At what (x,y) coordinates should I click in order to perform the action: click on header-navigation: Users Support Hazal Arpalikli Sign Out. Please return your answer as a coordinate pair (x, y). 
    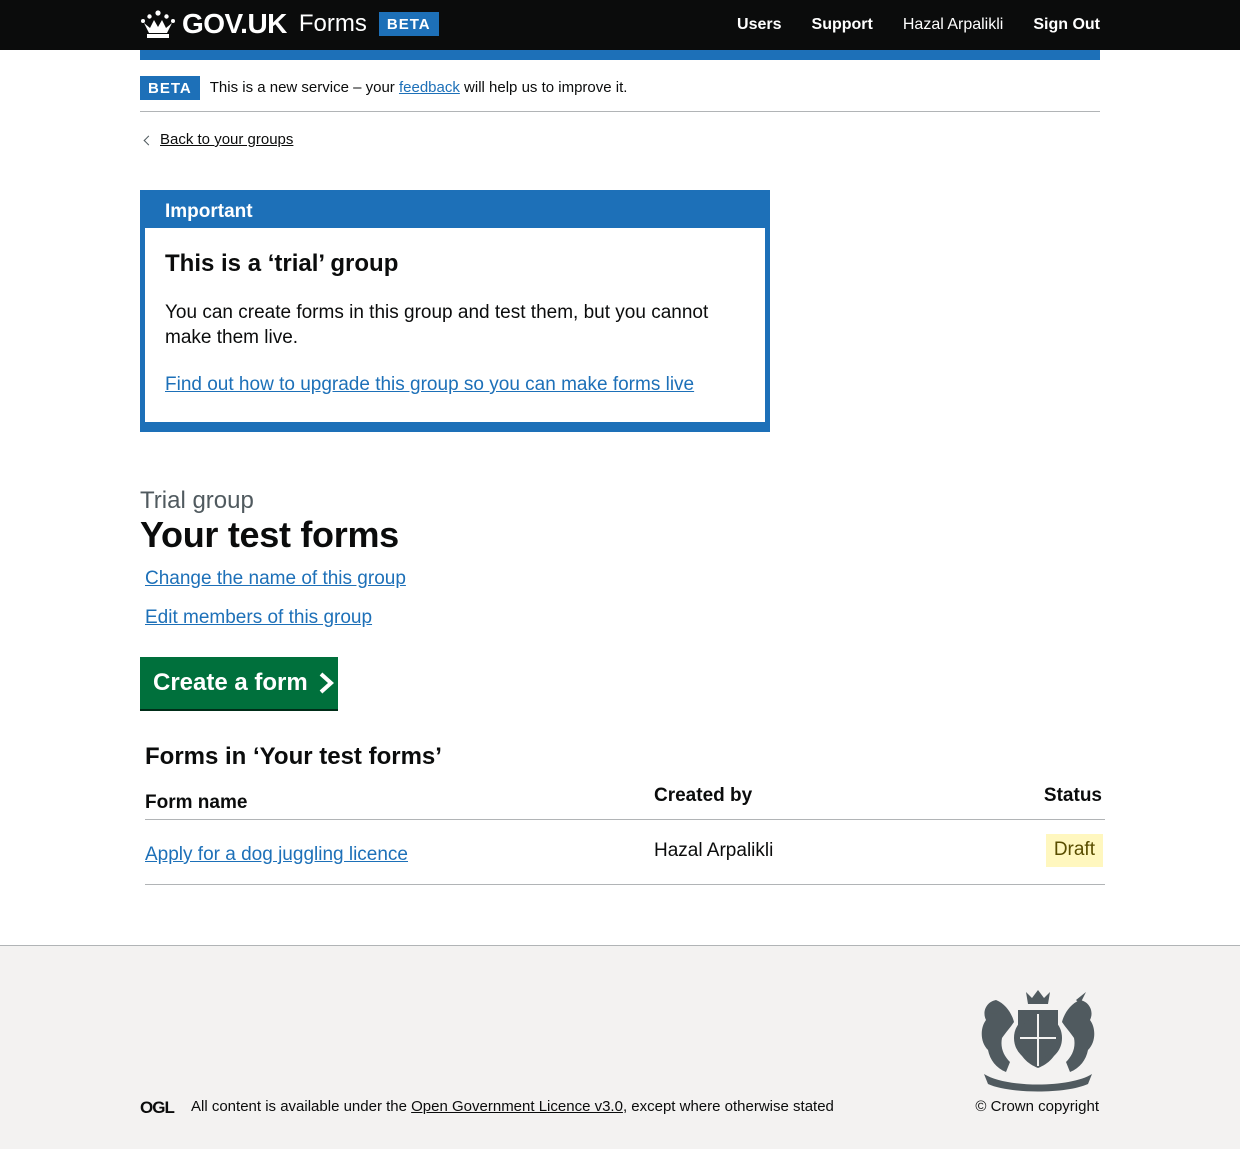
    Looking at the image, I should click on (918, 25).